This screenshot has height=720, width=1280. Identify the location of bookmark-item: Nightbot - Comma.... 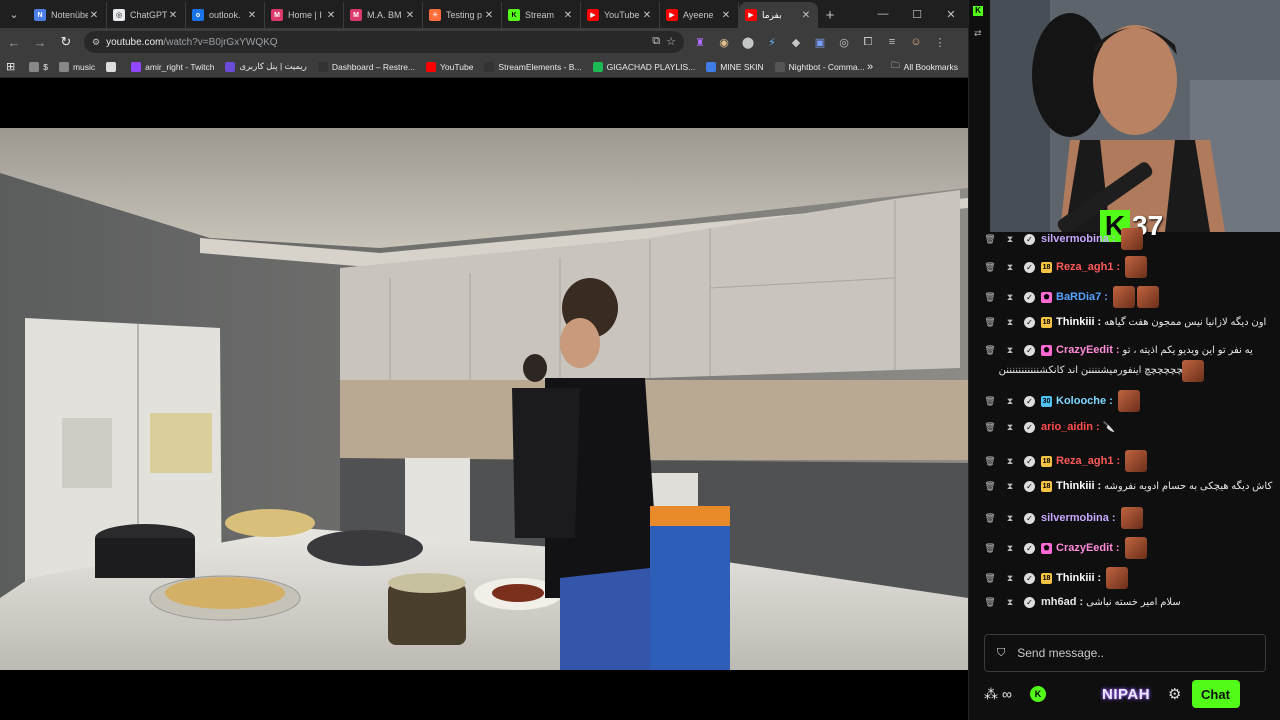
(819, 66).